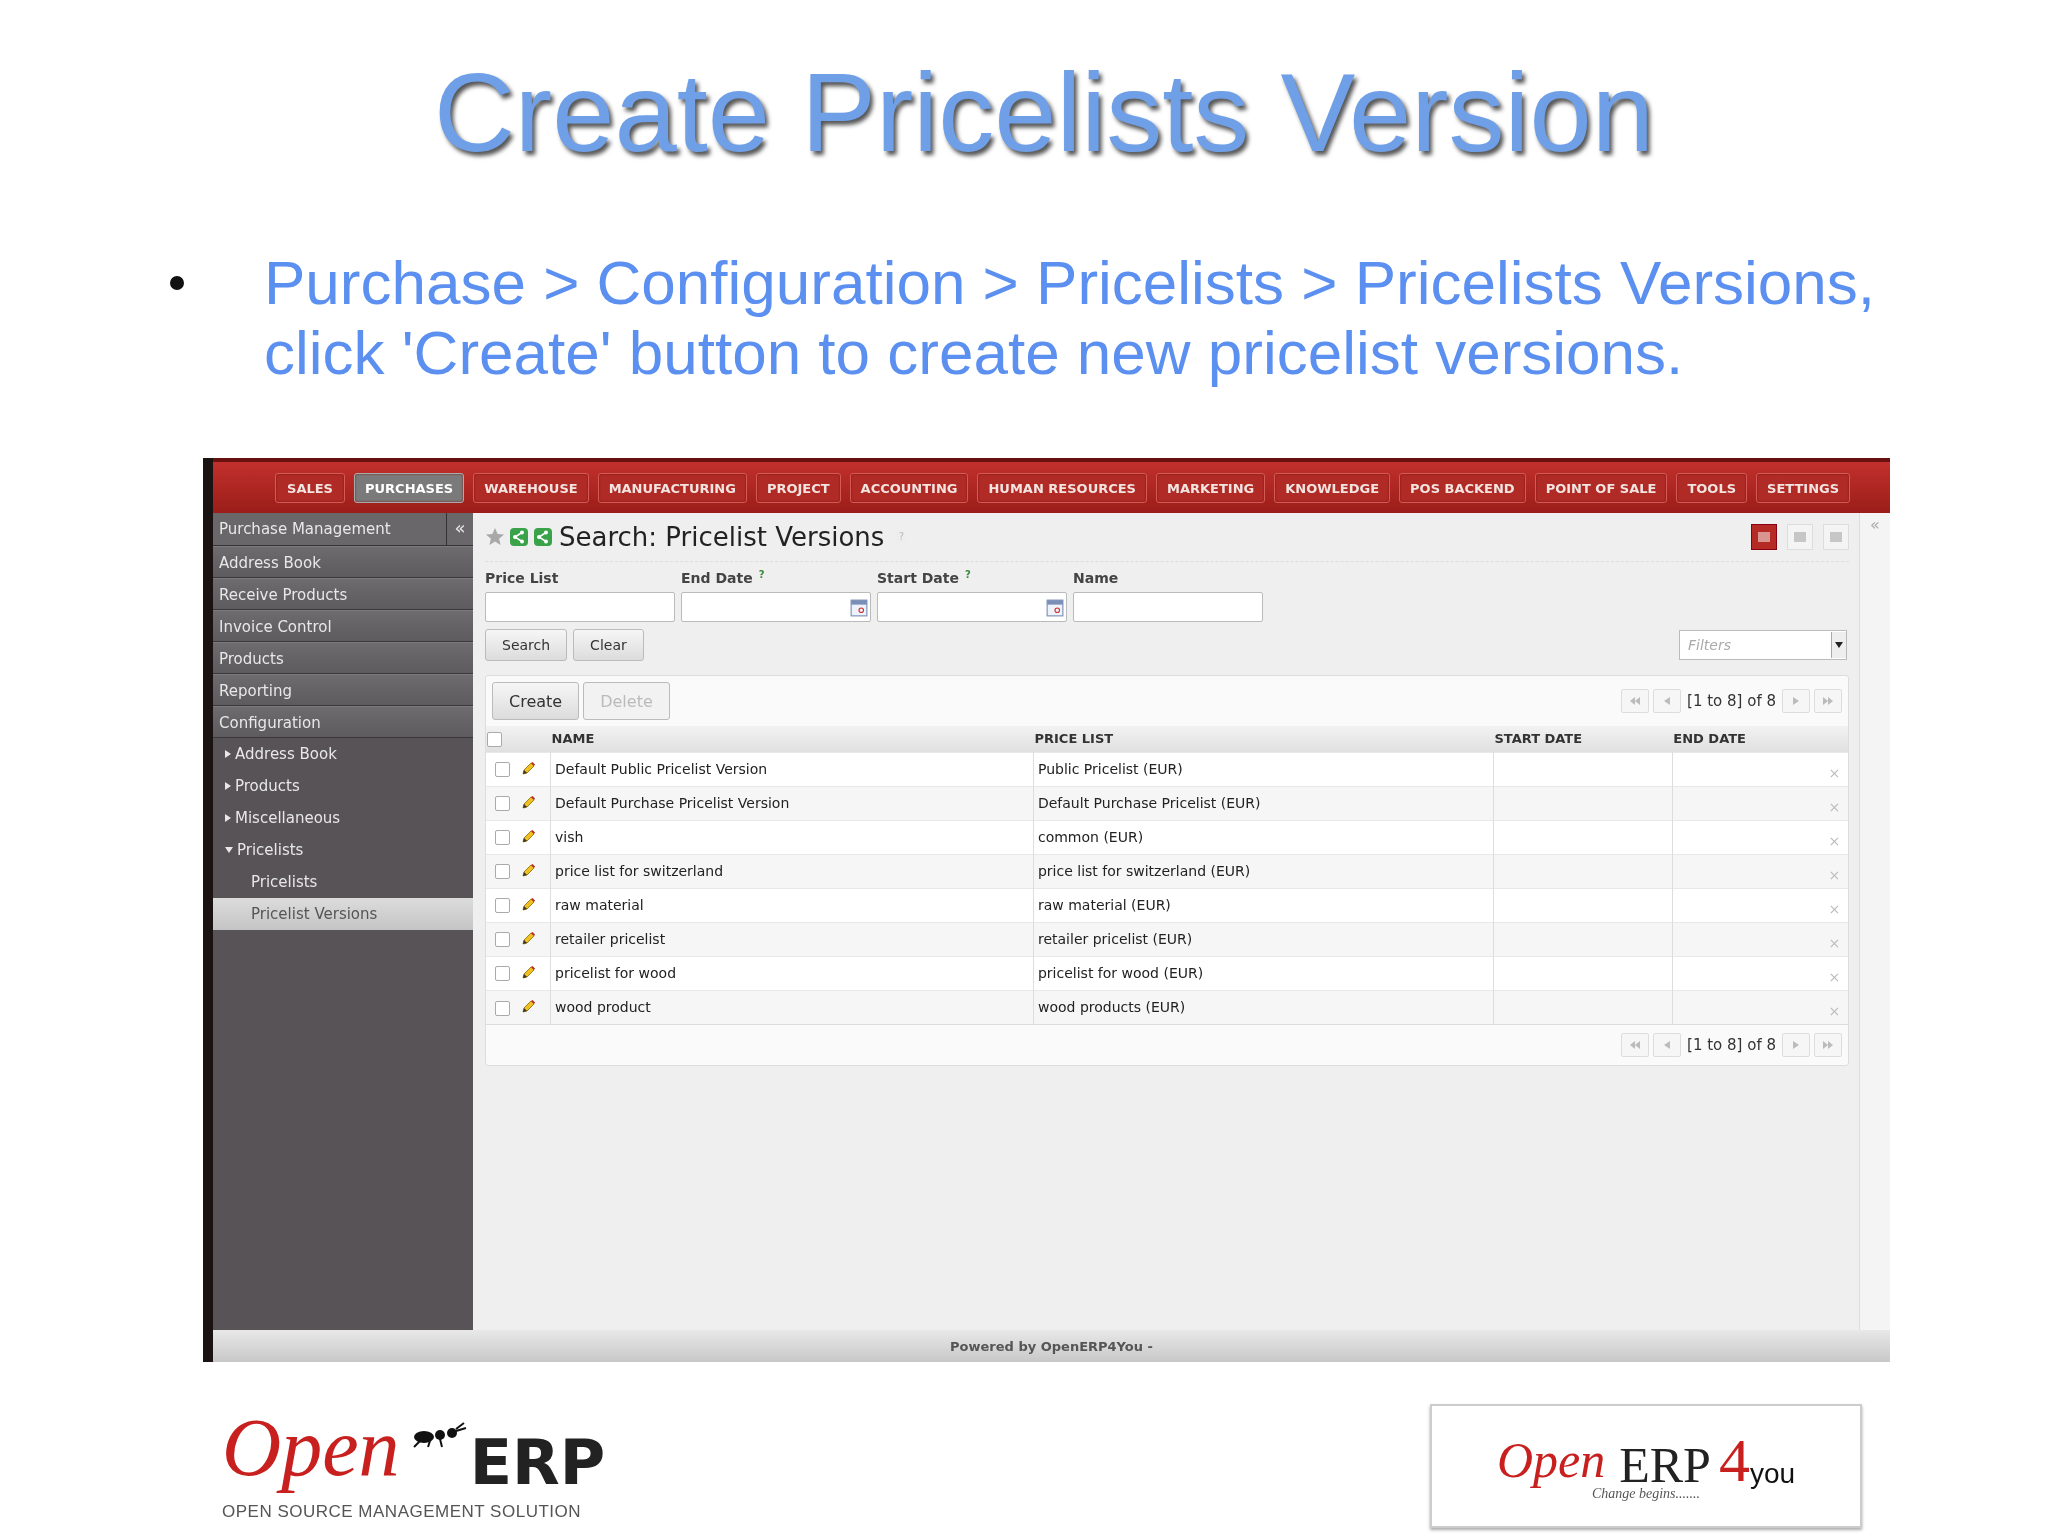  I want to click on sidebar-item: Address Book, so click(343, 562).